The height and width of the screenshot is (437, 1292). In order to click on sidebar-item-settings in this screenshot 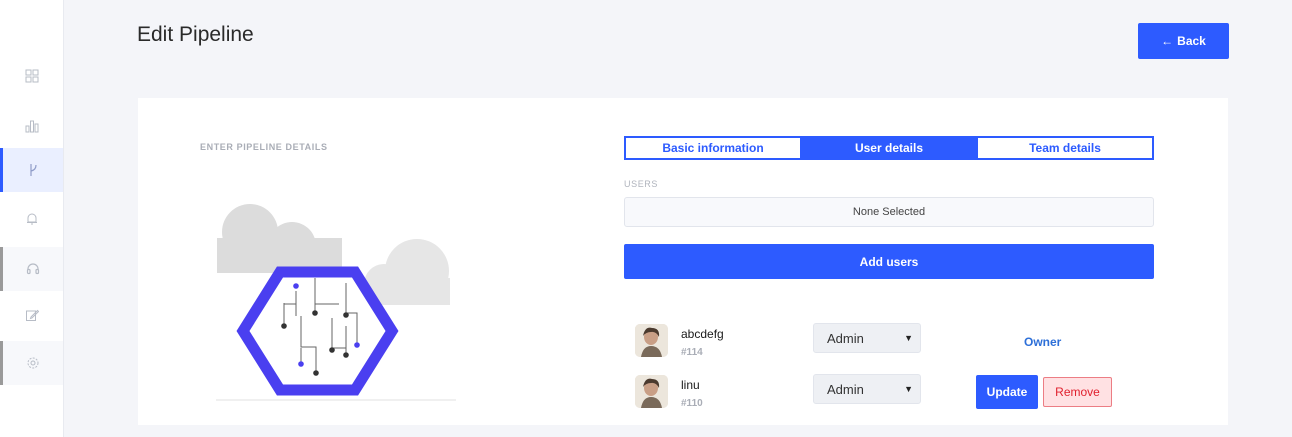, I will do `click(31, 363)`.